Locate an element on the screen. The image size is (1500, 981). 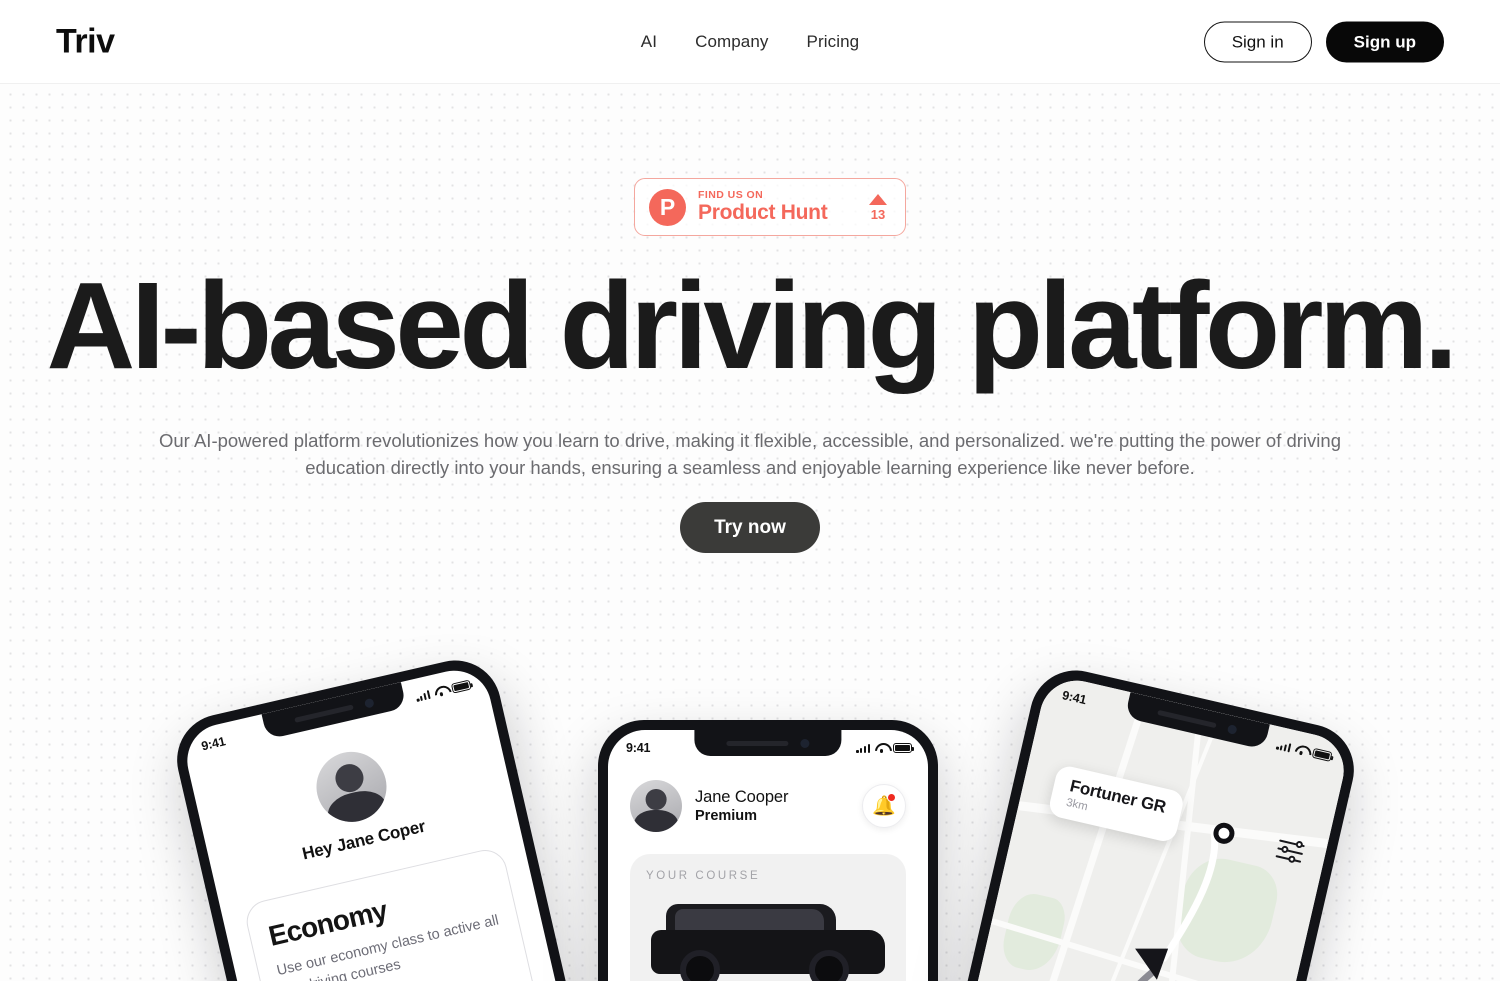
user-plan: Premium is located at coordinates (726, 816).